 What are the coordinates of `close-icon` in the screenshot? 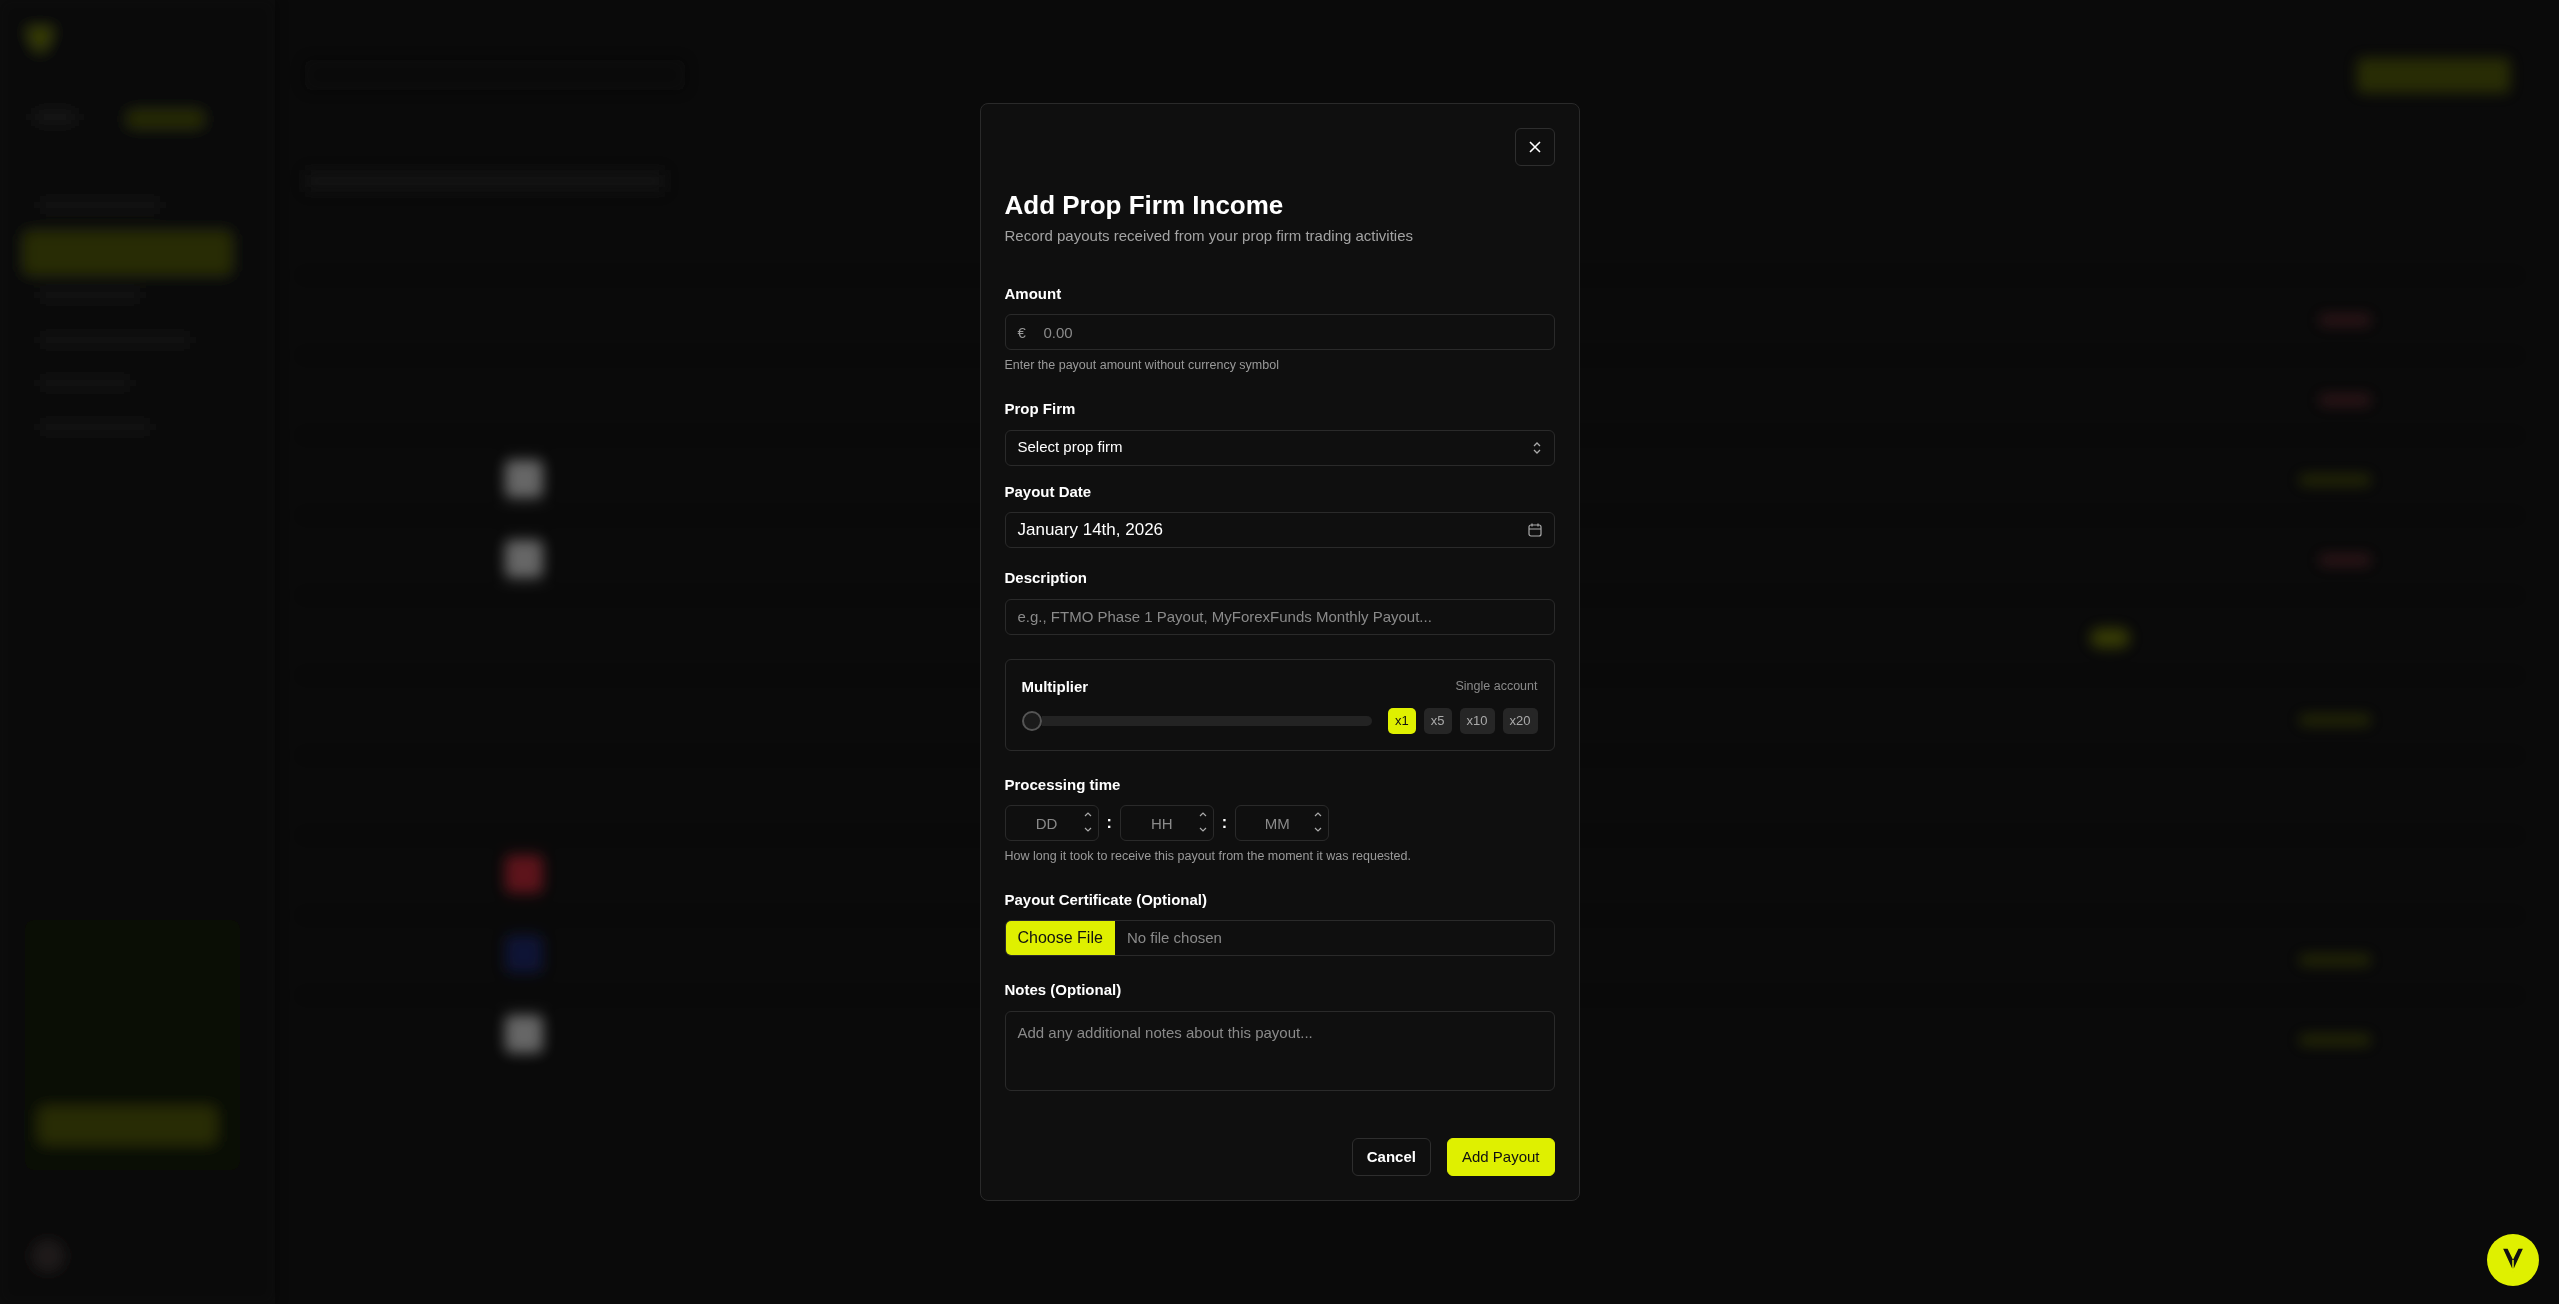 It's located at (1534, 147).